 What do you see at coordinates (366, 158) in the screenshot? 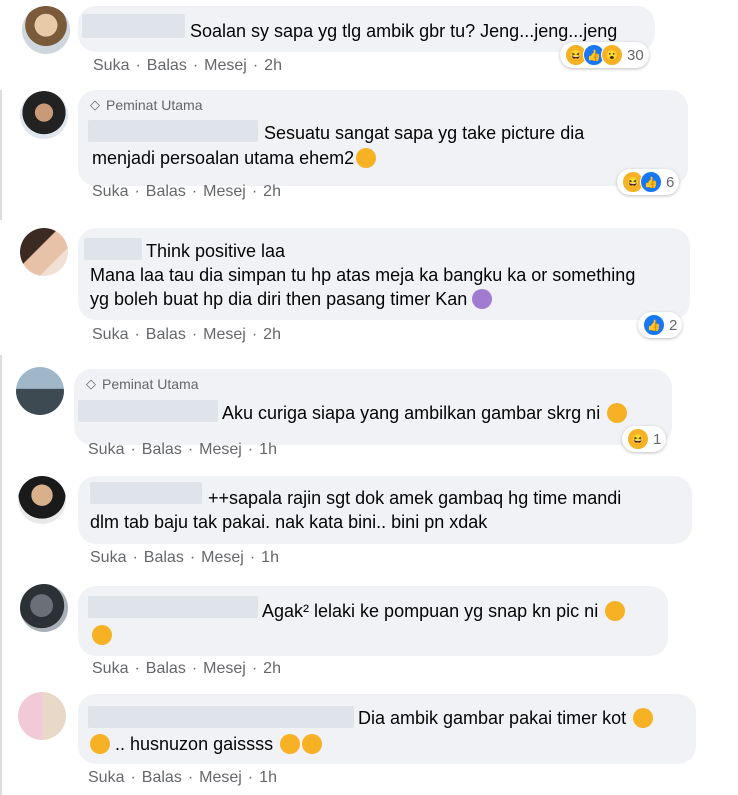
I see `laughing-emoji-icon` at bounding box center [366, 158].